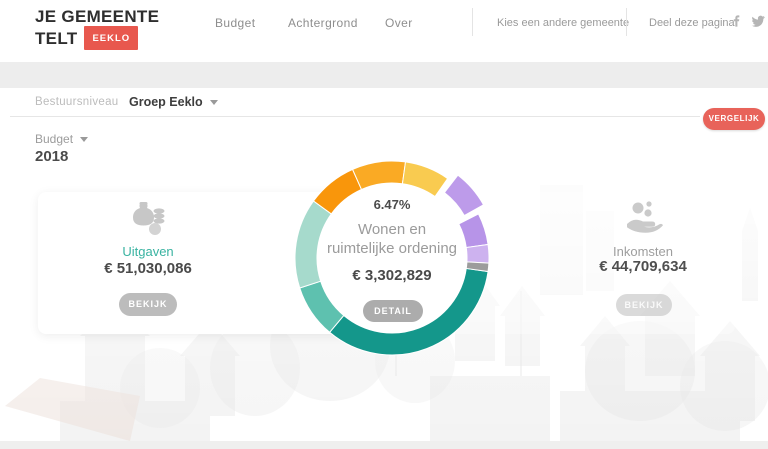 This screenshot has width=768, height=449. What do you see at coordinates (644, 305) in the screenshot?
I see `income-view-button: BEKIJK` at bounding box center [644, 305].